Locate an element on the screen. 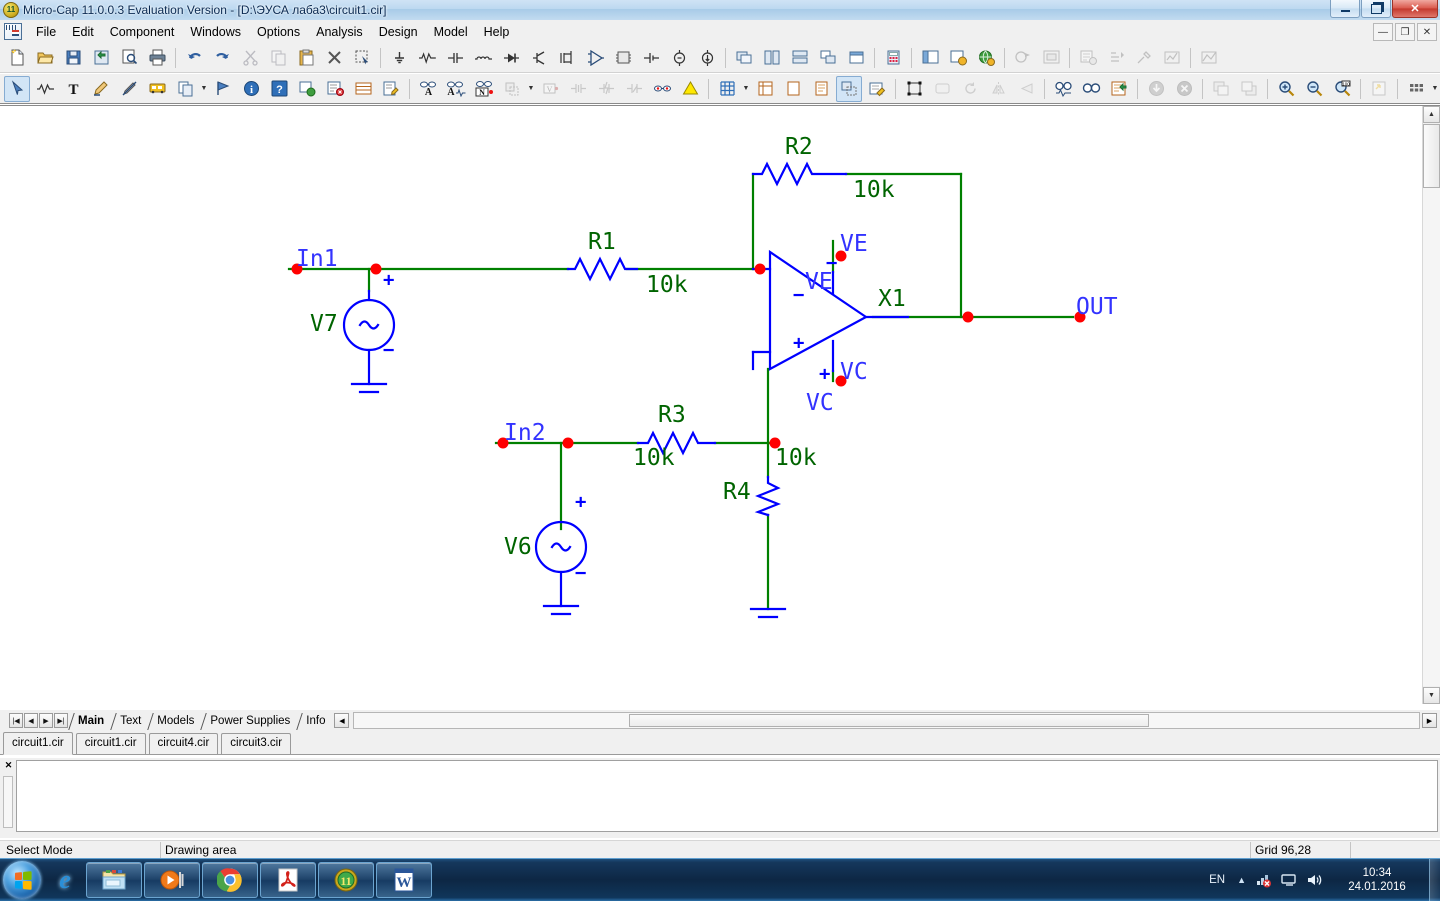  tray-network-icon is located at coordinates (1264, 880).